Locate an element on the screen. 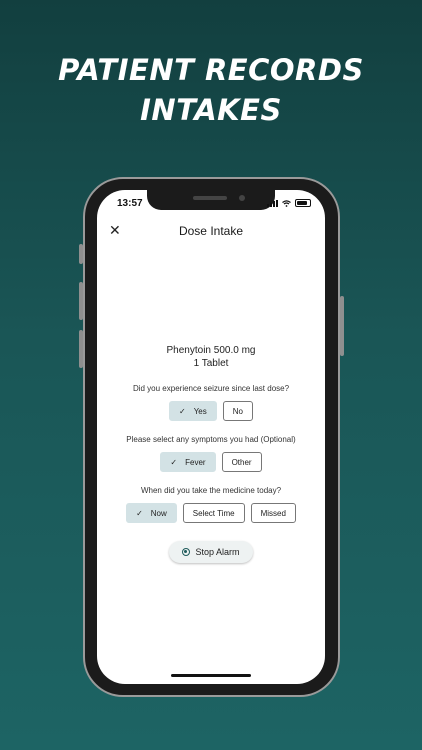 This screenshot has height=750, width=422. speaker-grille is located at coordinates (210, 198).